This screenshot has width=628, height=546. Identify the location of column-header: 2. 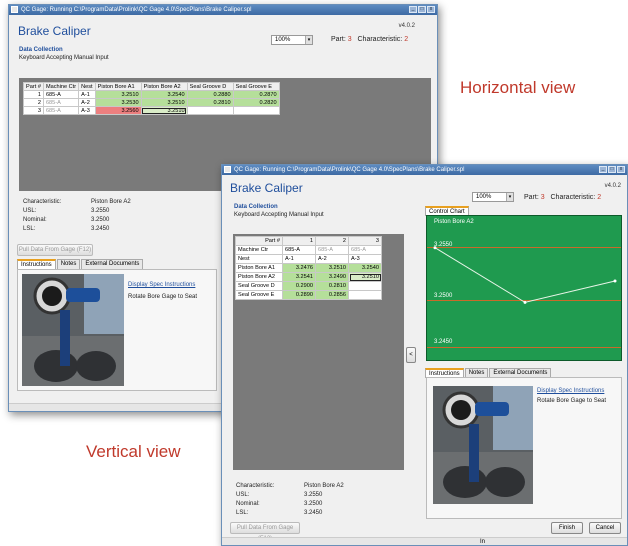
(332, 241).